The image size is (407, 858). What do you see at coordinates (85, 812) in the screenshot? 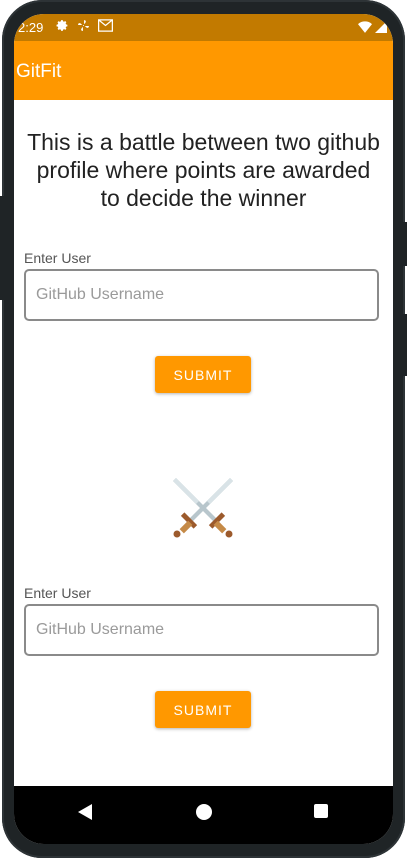
I see `back-icon` at bounding box center [85, 812].